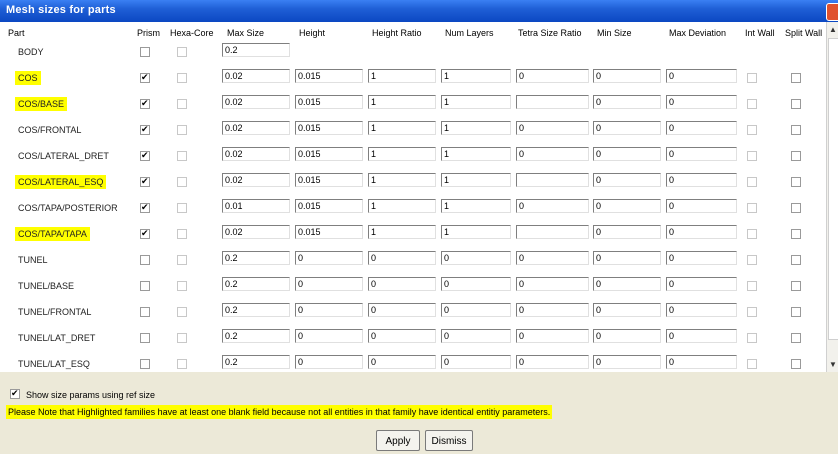 This screenshot has height=454, width=838. Describe the element at coordinates (833, 189) in the screenshot. I see `scroll-thumb` at that location.